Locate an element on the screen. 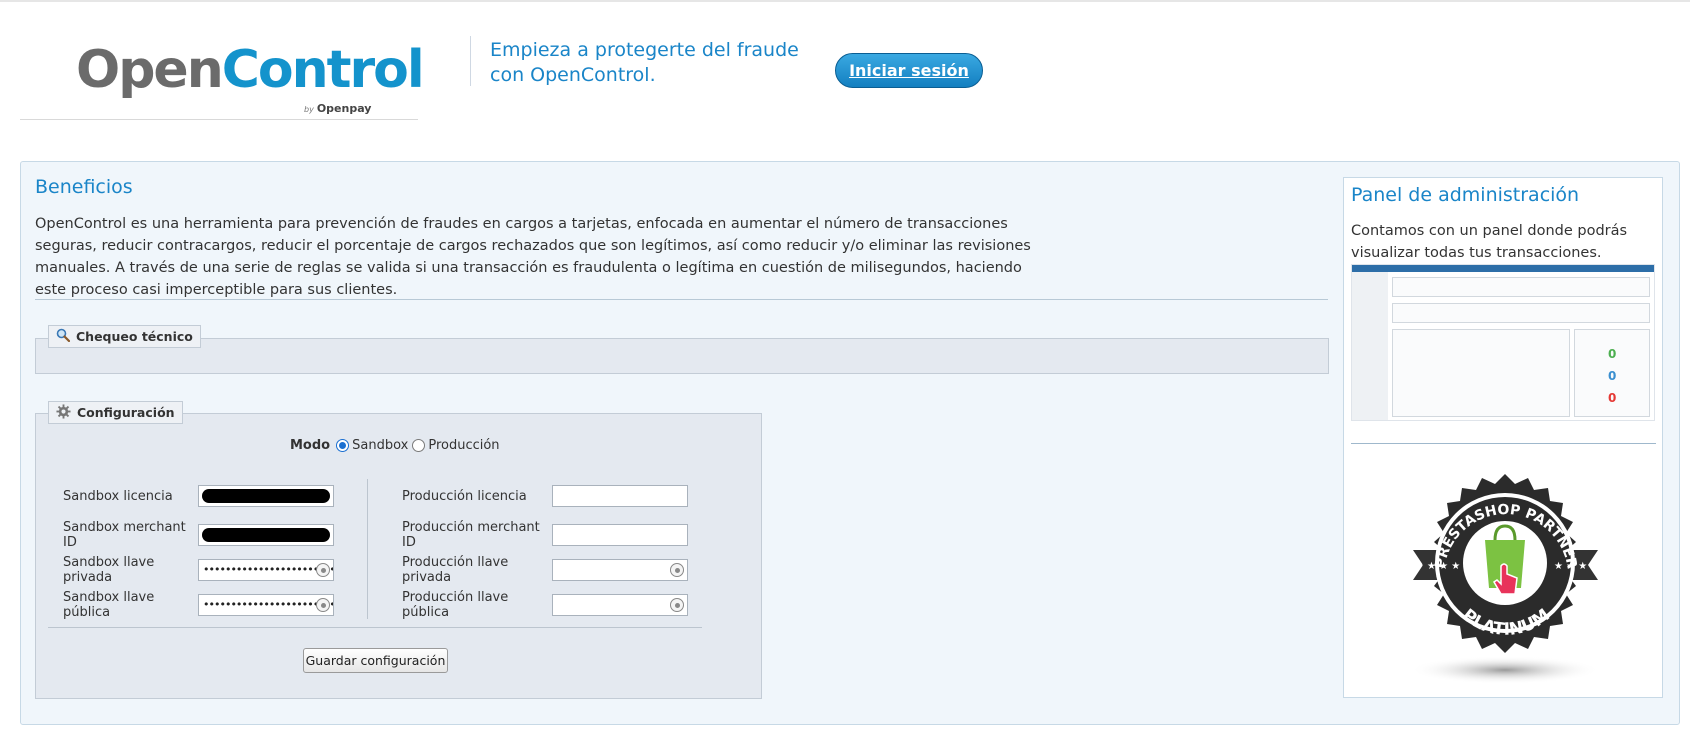 The image size is (1690, 735). logo-brand-text: Openpay is located at coordinates (344, 108).